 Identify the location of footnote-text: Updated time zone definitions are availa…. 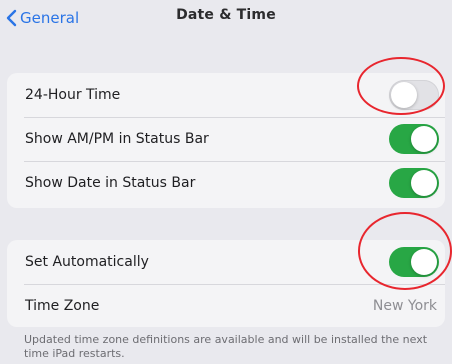
(226, 346).